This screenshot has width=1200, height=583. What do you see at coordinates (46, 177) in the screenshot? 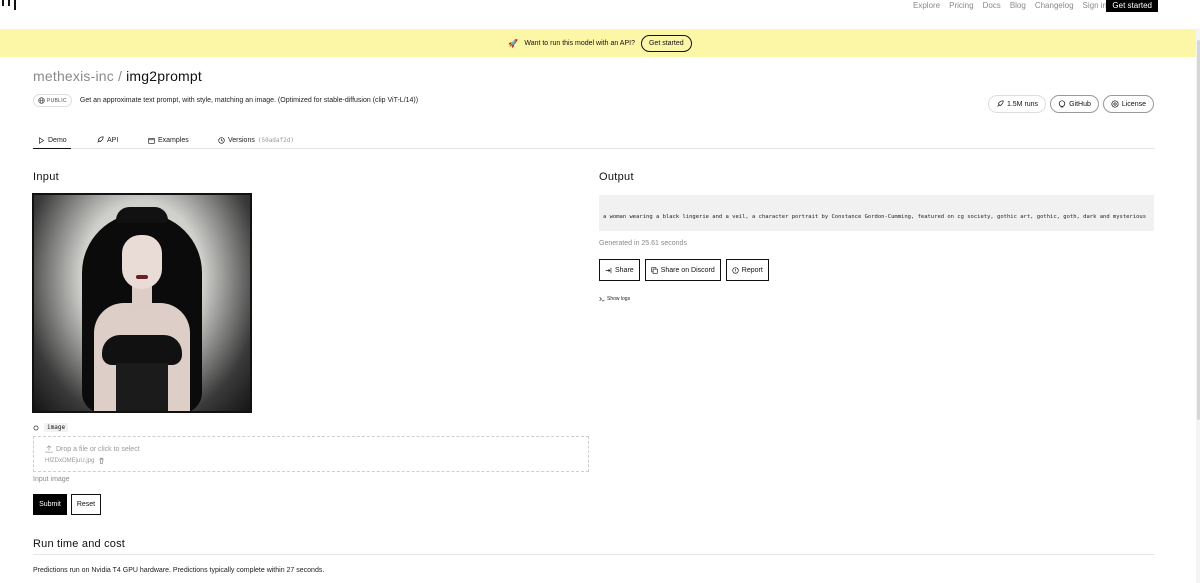
I see `input-heading: Input` at bounding box center [46, 177].